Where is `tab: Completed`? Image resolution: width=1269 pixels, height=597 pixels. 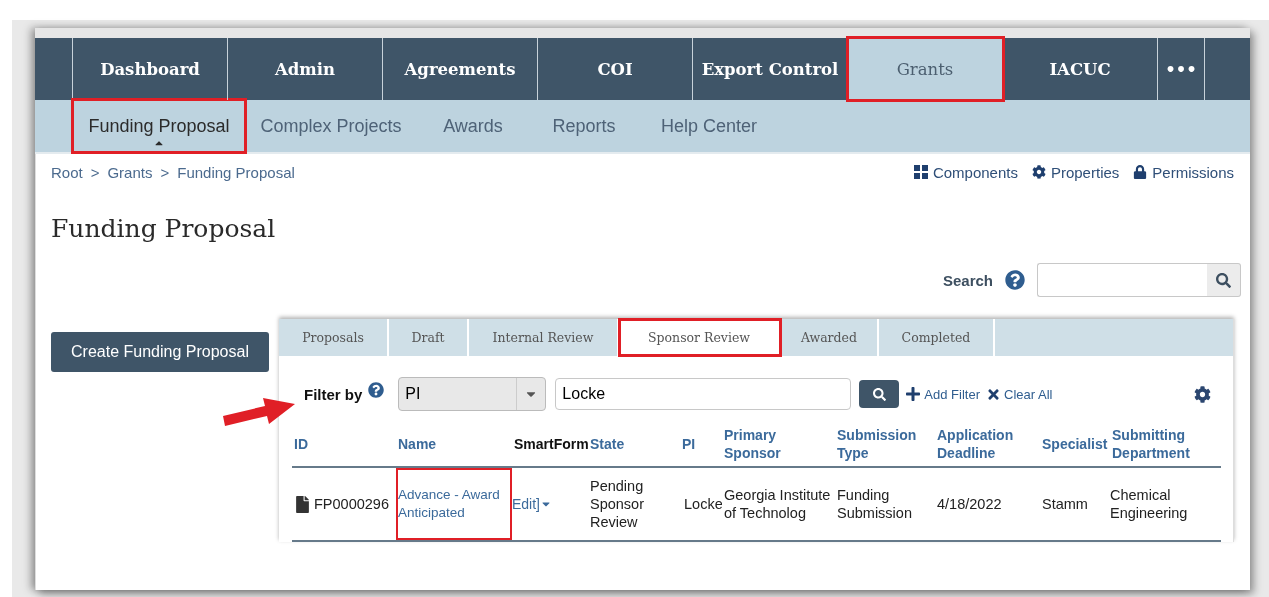 tab: Completed is located at coordinates (937, 337).